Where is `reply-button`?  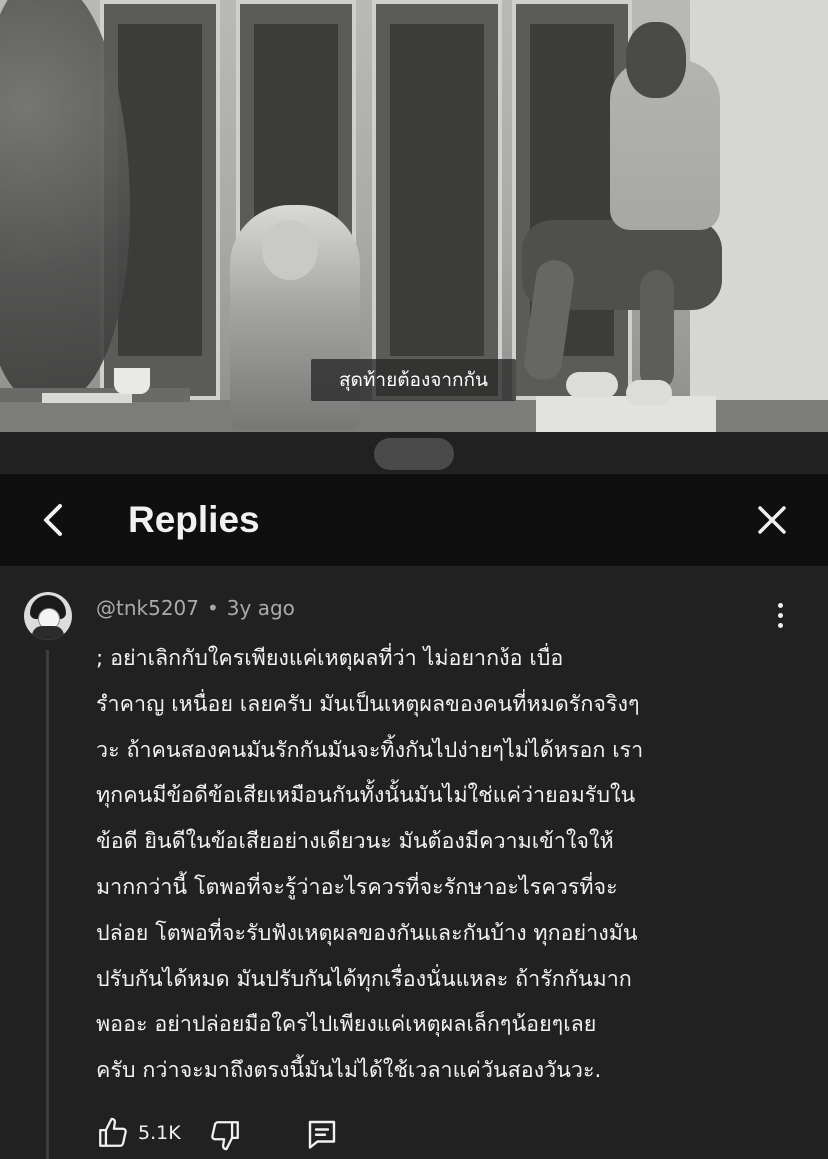
reply-button is located at coordinates (322, 1134).